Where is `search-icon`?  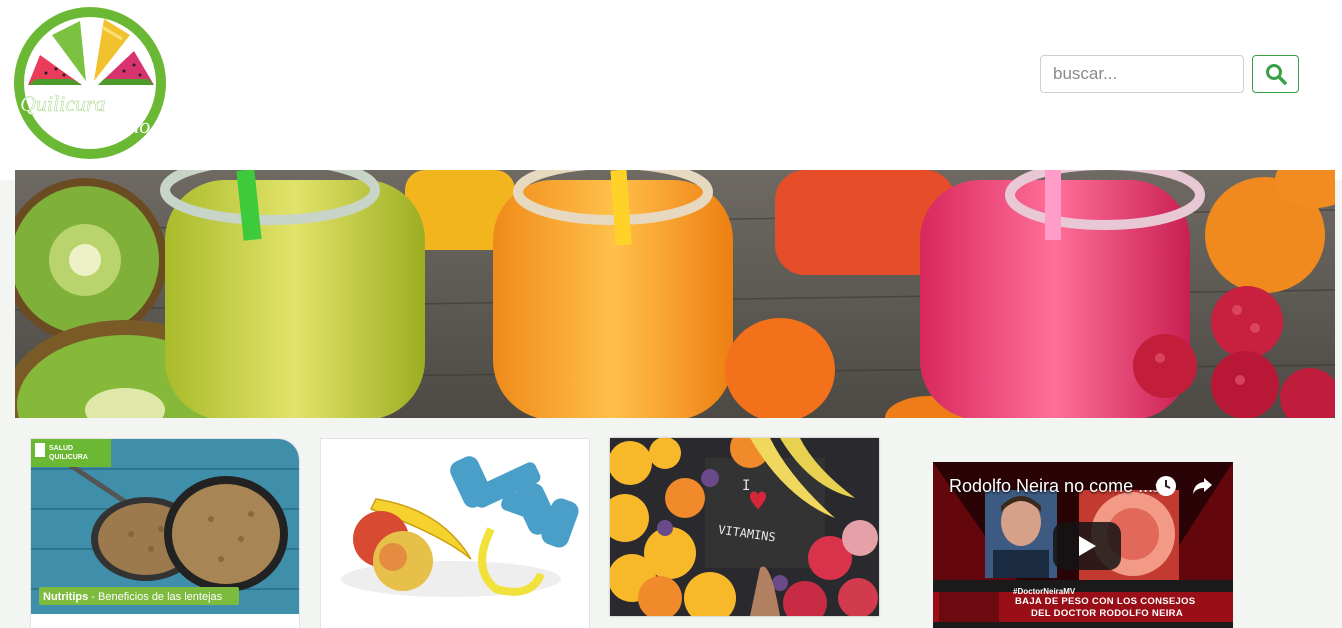 search-icon is located at coordinates (1276, 74).